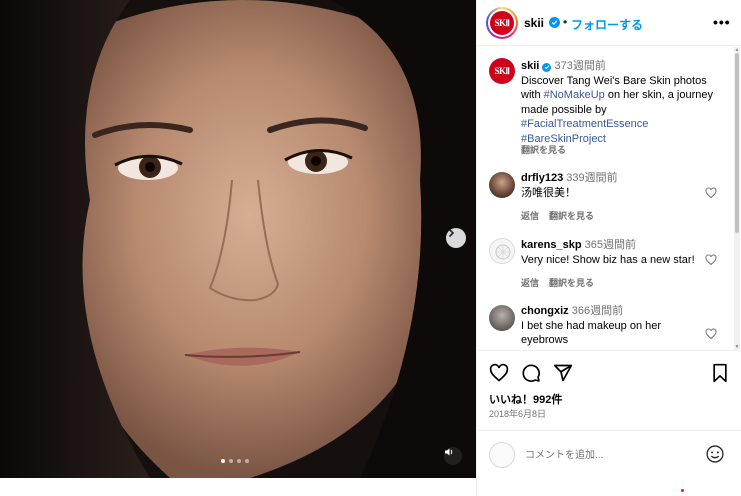  Describe the element at coordinates (502, 71) in the screenshot. I see `caption-avatar: SKⅡ` at that location.